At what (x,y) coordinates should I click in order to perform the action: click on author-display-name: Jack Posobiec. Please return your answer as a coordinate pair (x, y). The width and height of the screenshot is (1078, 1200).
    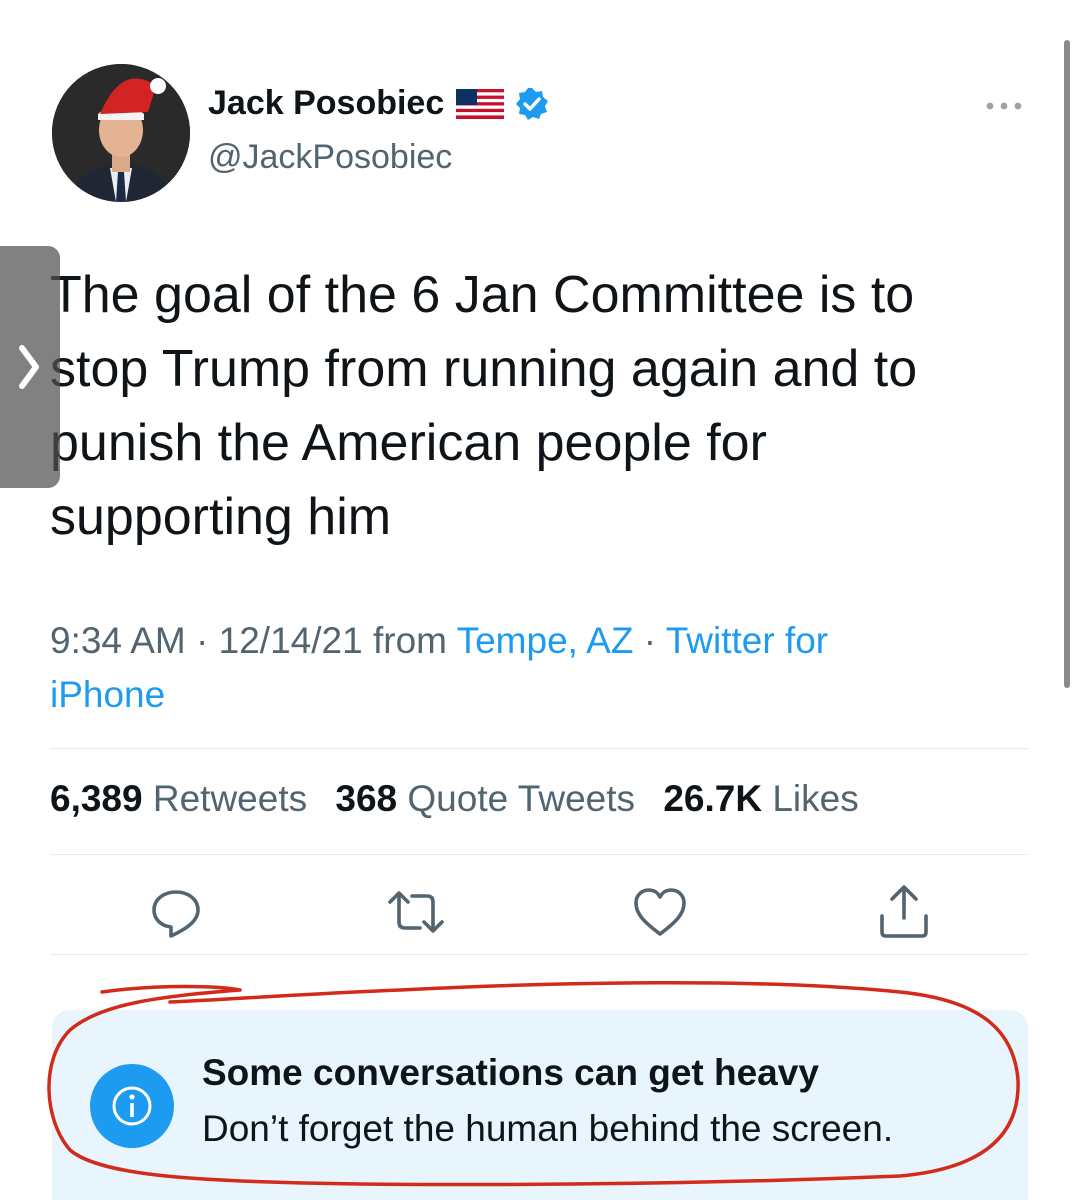
    Looking at the image, I should click on (326, 103).